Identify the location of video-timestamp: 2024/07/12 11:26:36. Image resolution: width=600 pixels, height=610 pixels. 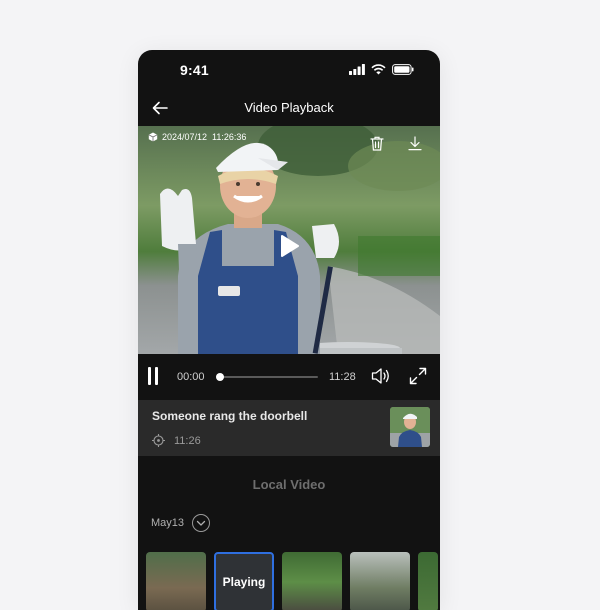
(197, 137).